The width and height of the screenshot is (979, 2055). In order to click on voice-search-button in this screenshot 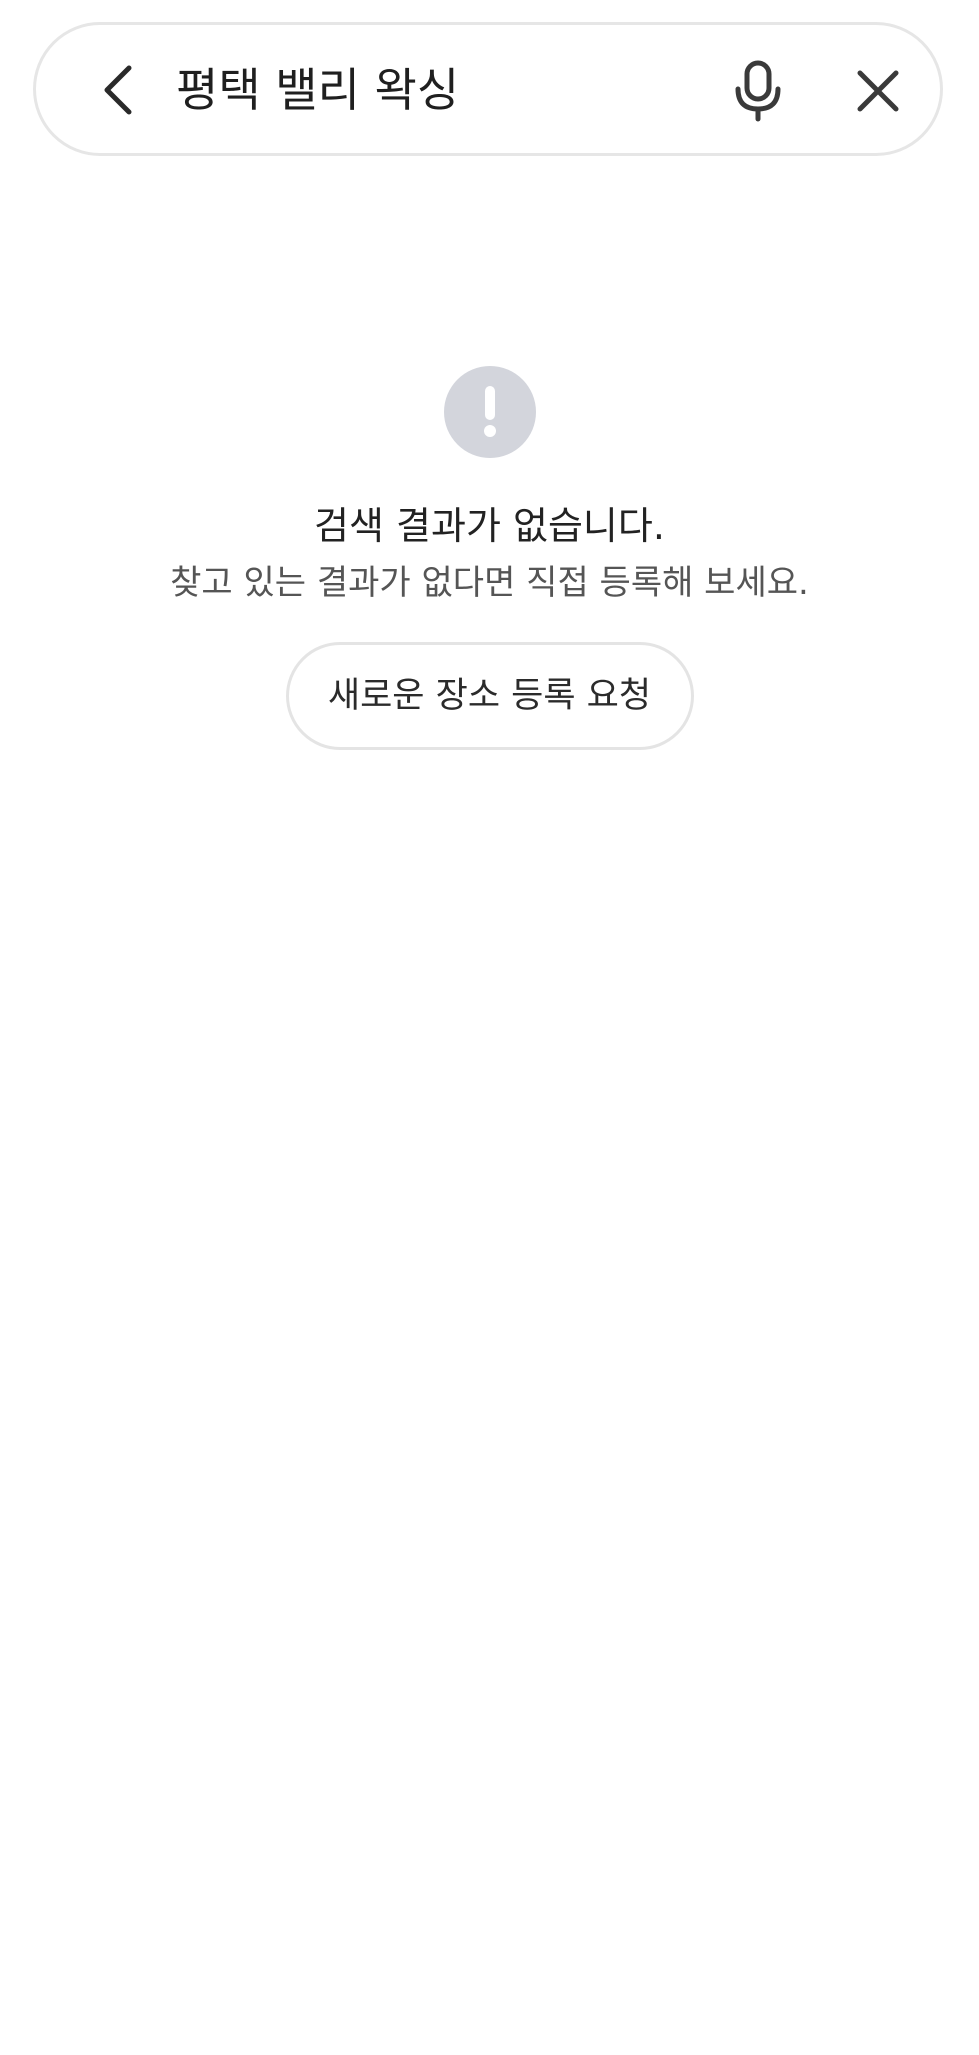, I will do `click(758, 91)`.